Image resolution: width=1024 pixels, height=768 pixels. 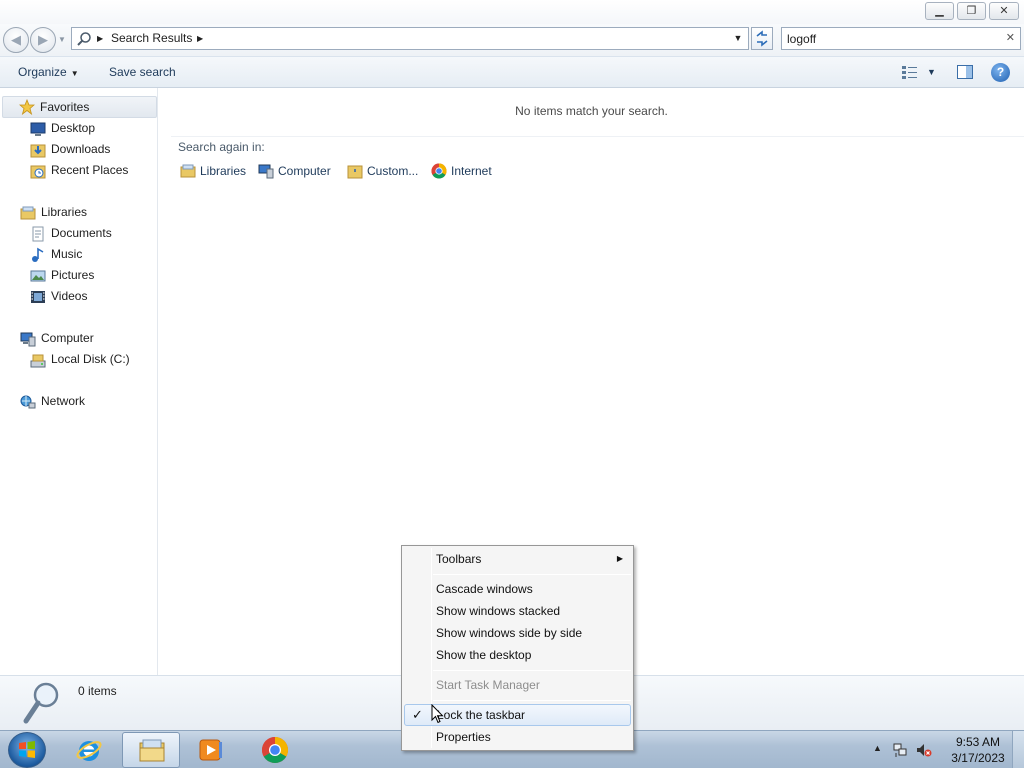 What do you see at coordinates (81, 149) in the screenshot?
I see `sidebar-item-label: Downloads` at bounding box center [81, 149].